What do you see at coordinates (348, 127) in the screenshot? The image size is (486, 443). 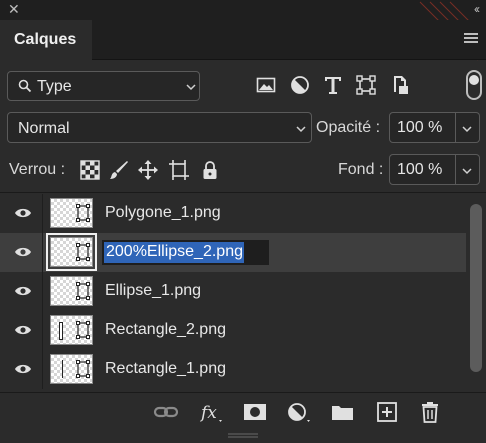 I see `opacity-label: Opacité :` at bounding box center [348, 127].